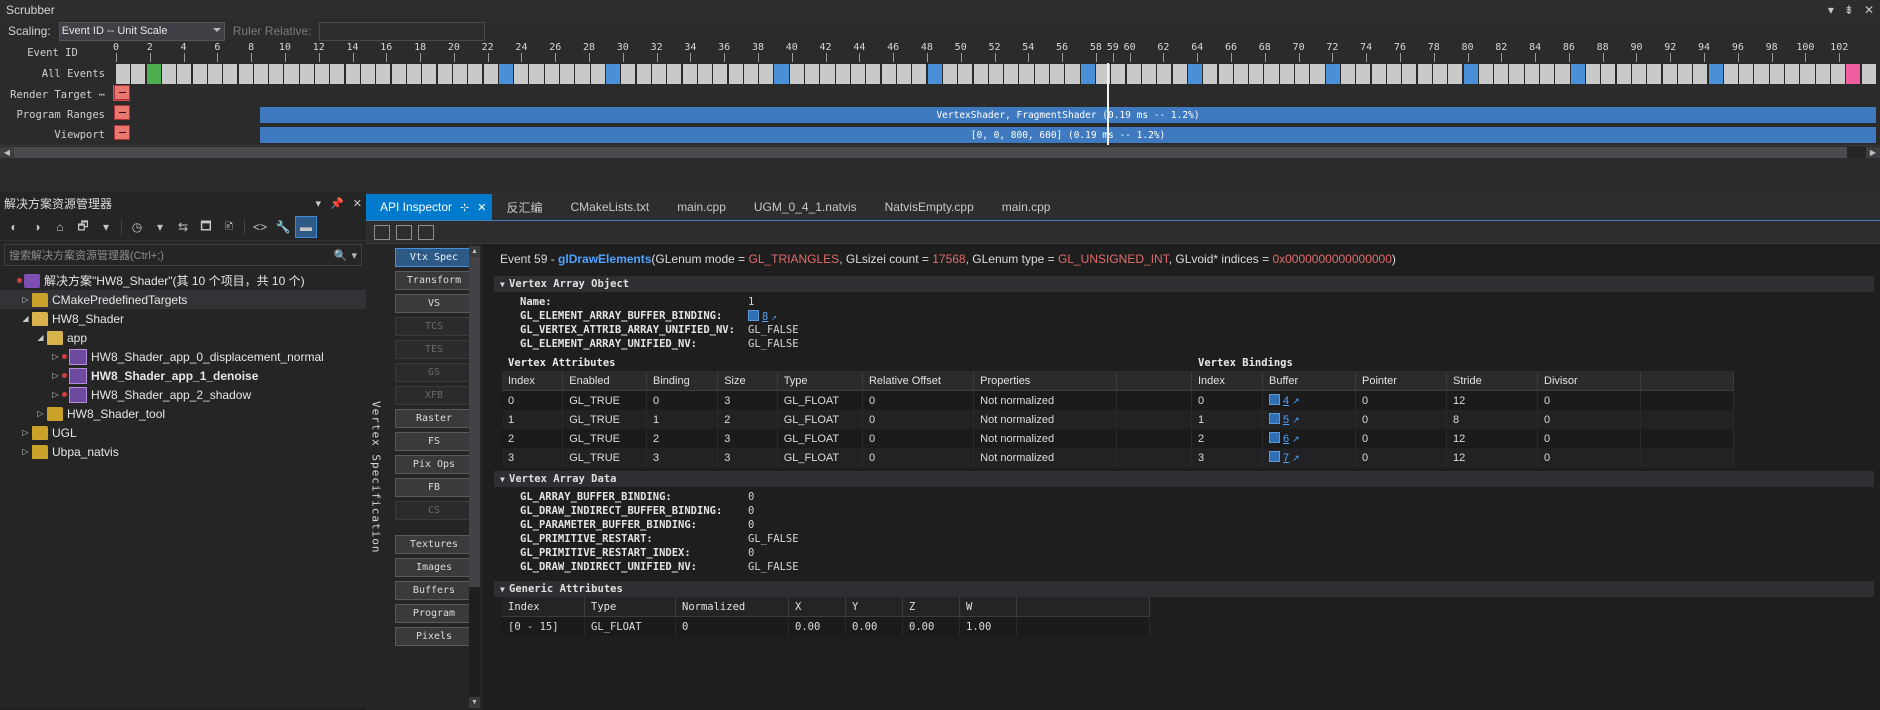  I want to click on tree-item: ▷ HW8_Shader_app_1_denoise, so click(183, 375).